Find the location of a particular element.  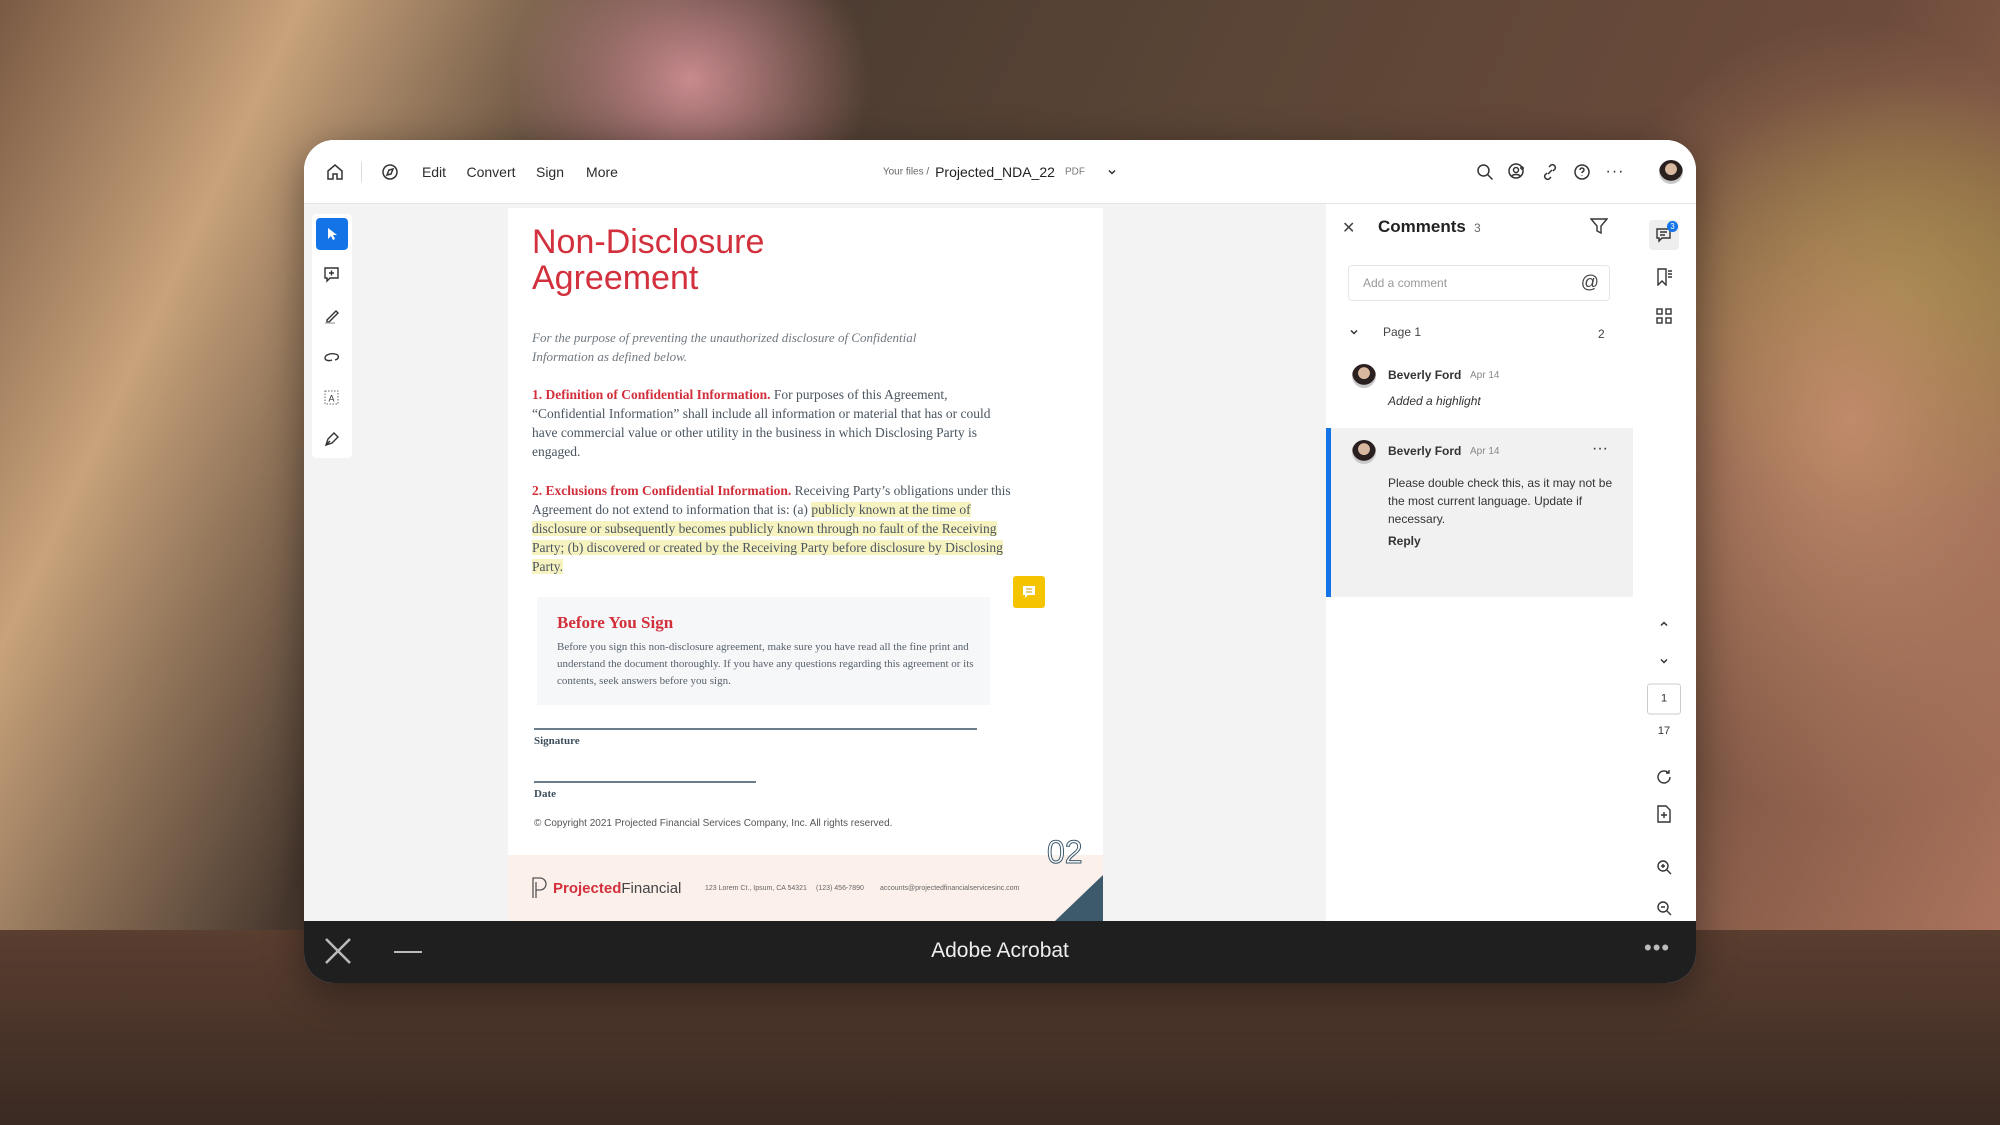

footer-phone: (123) 456-7890 is located at coordinates (840, 888).